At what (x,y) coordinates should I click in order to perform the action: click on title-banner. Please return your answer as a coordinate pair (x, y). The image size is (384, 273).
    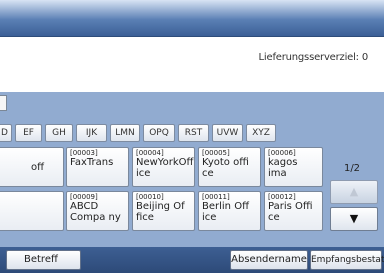
    Looking at the image, I should click on (192, 18).